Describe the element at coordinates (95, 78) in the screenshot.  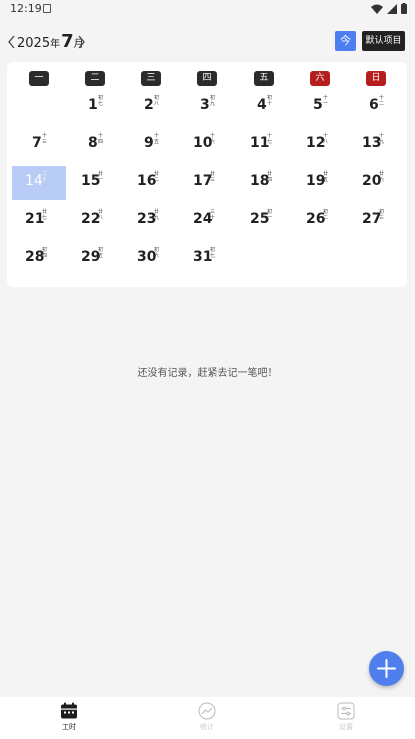
I see `weekday-label: 二` at that location.